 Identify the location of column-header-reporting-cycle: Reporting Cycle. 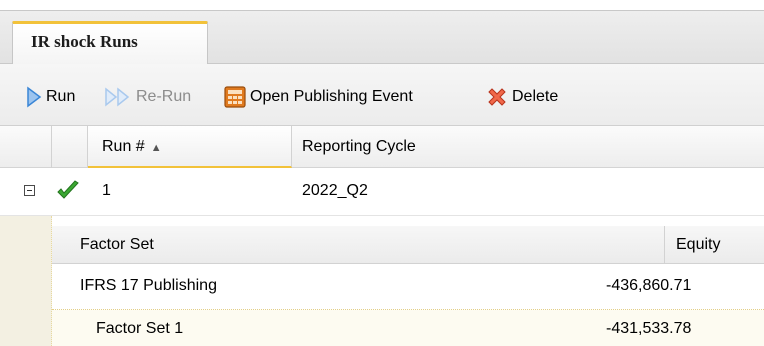
(528, 147).